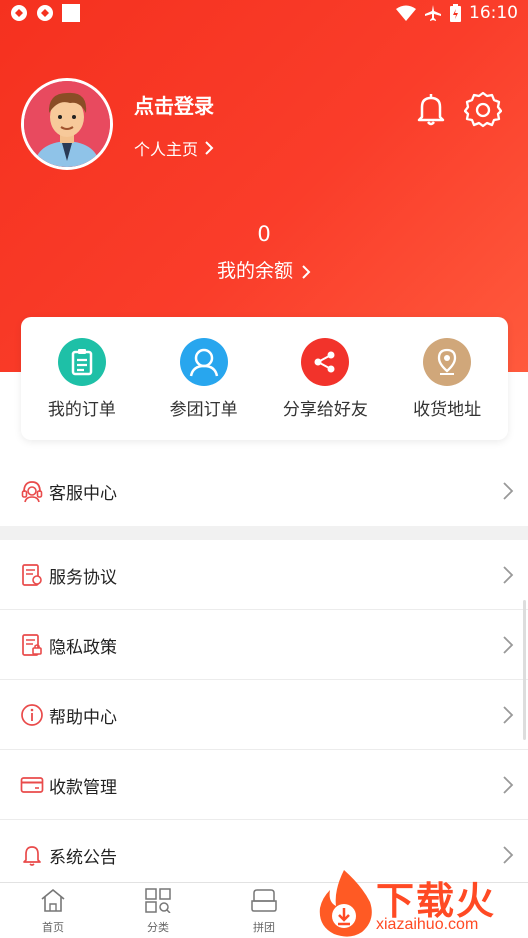  I want to click on clipboard-icon, so click(82, 362).